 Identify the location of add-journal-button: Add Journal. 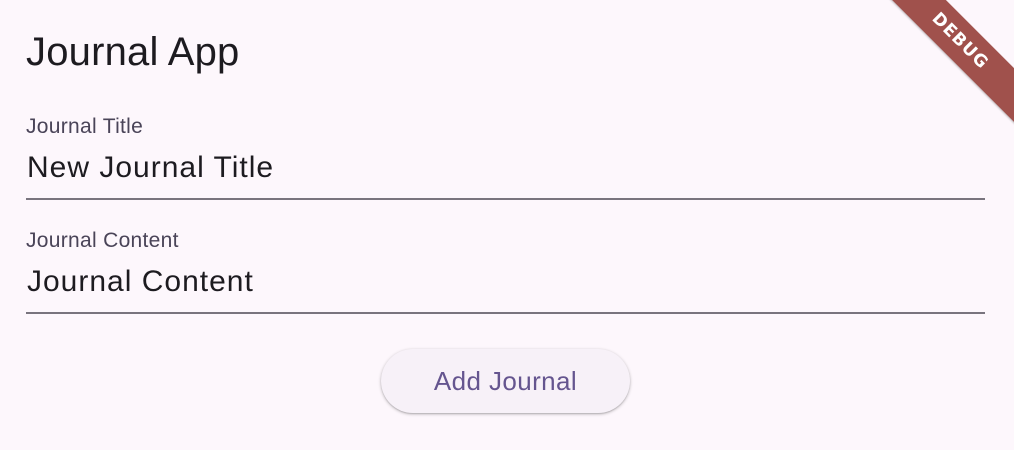
(505, 381).